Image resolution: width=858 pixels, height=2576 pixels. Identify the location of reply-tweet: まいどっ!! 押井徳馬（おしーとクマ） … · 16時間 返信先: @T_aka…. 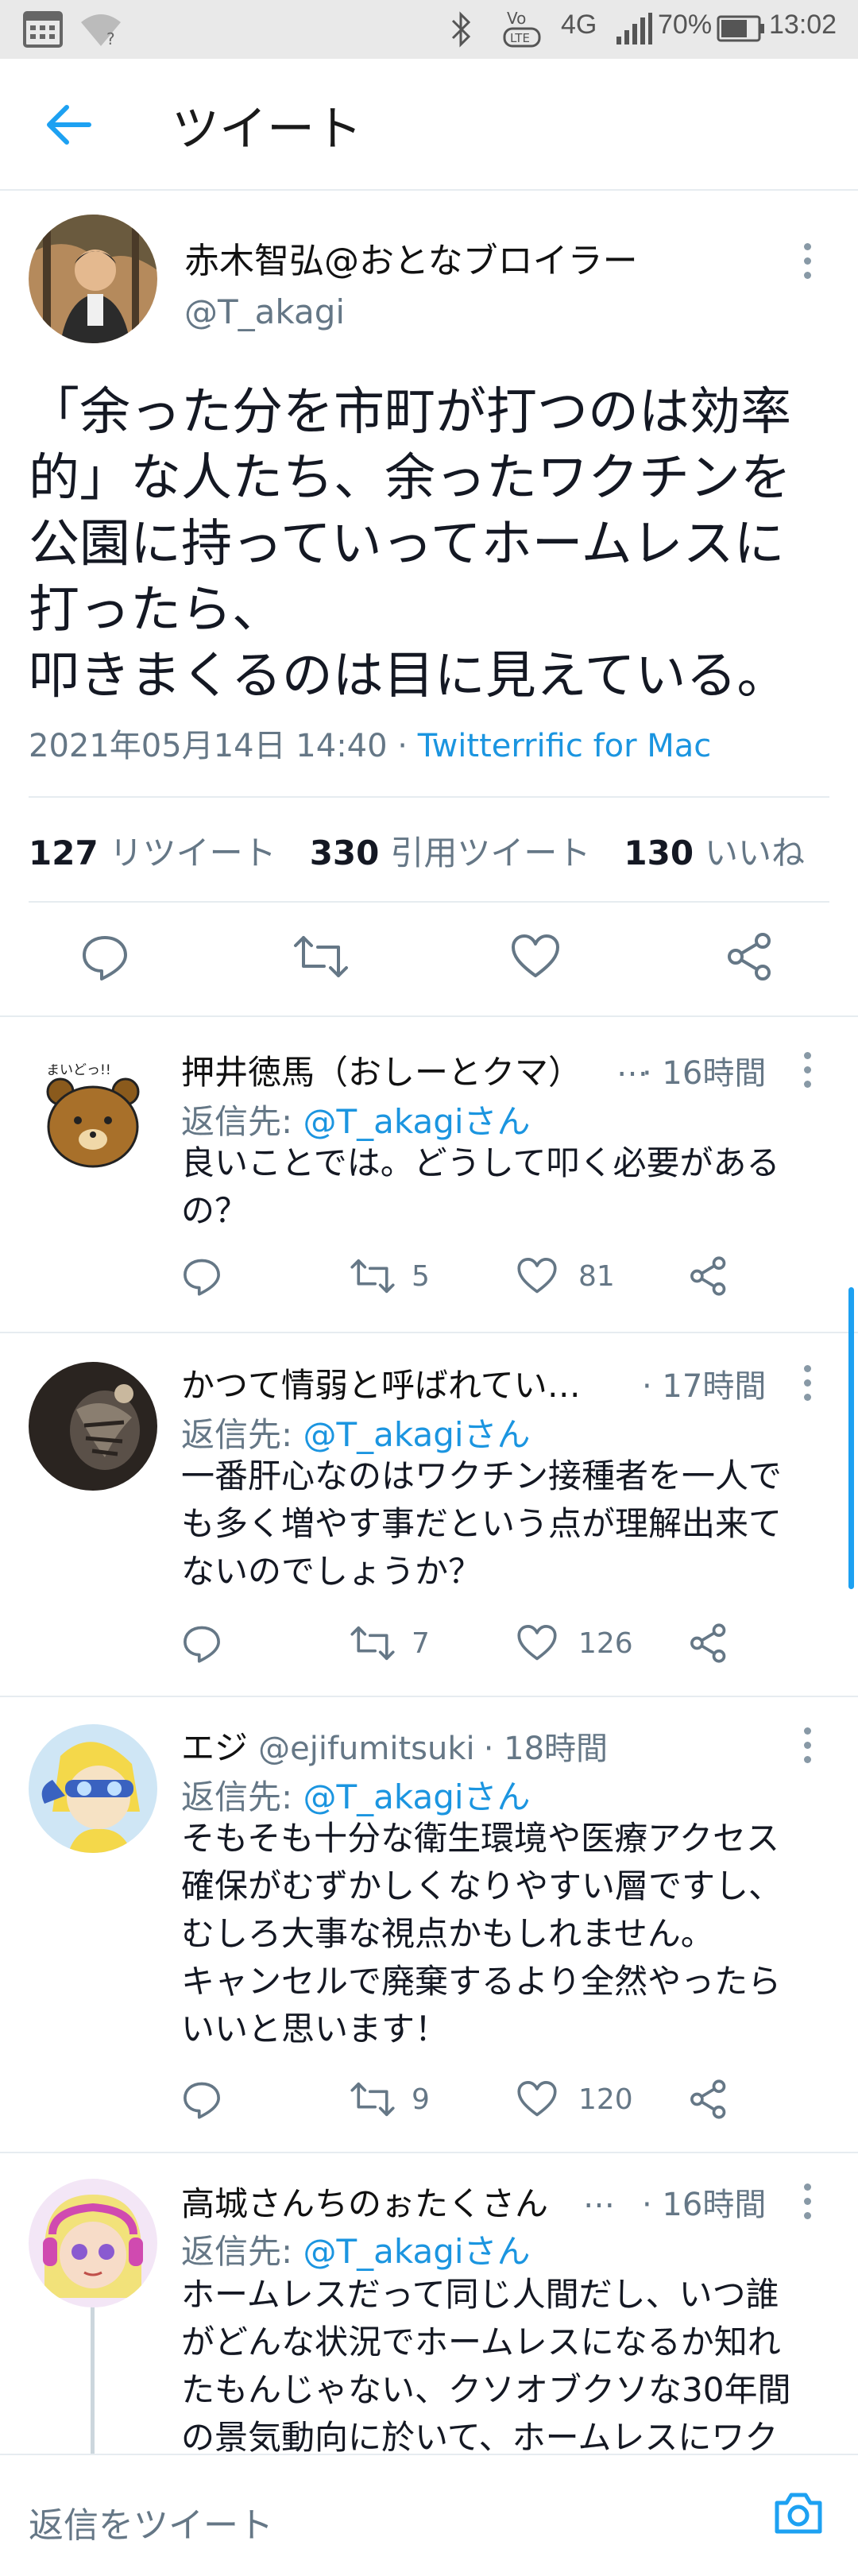
(429, 1174).